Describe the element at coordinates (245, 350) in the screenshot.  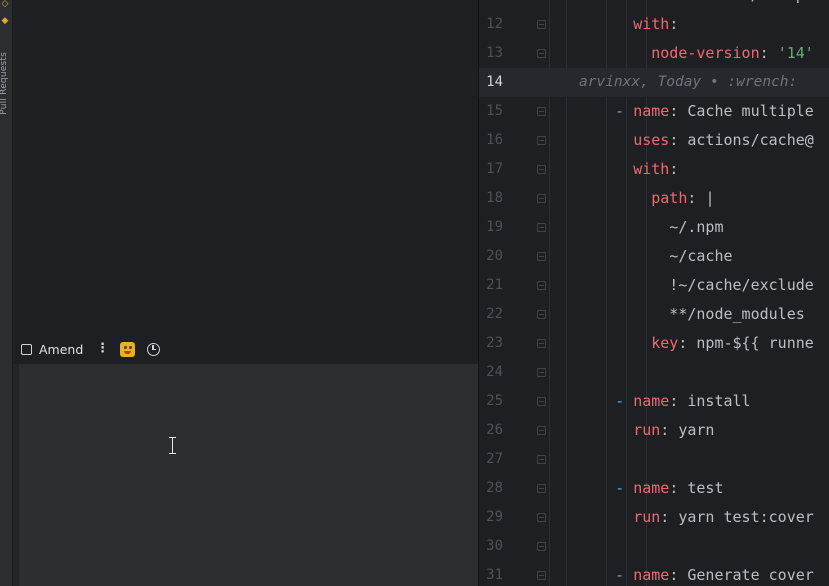
I see `commit-toolbar: Amend ⋮` at that location.